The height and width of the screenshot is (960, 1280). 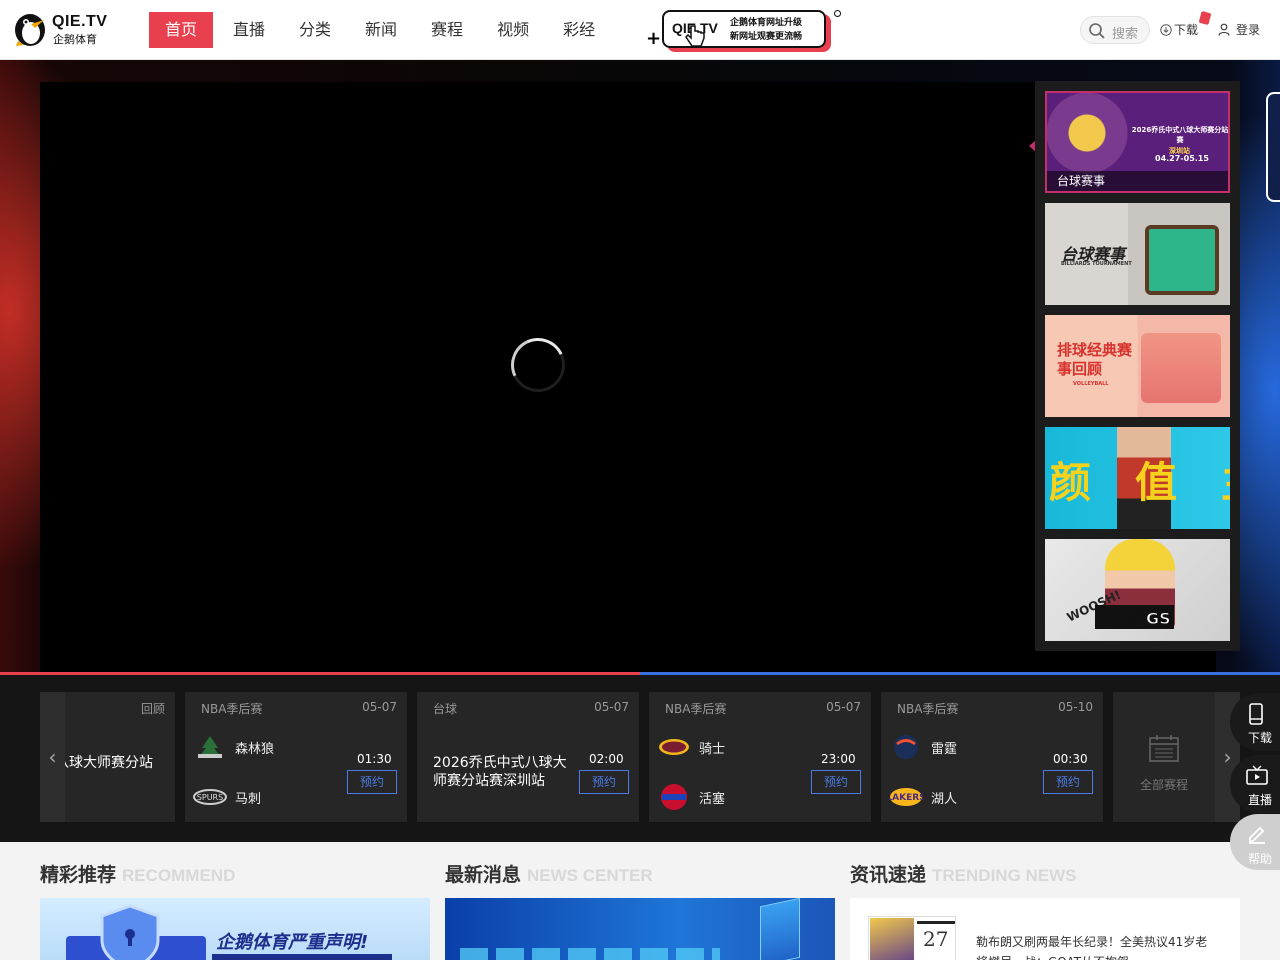 What do you see at coordinates (483, 875) in the screenshot?
I see `news-title: 最新消息` at bounding box center [483, 875].